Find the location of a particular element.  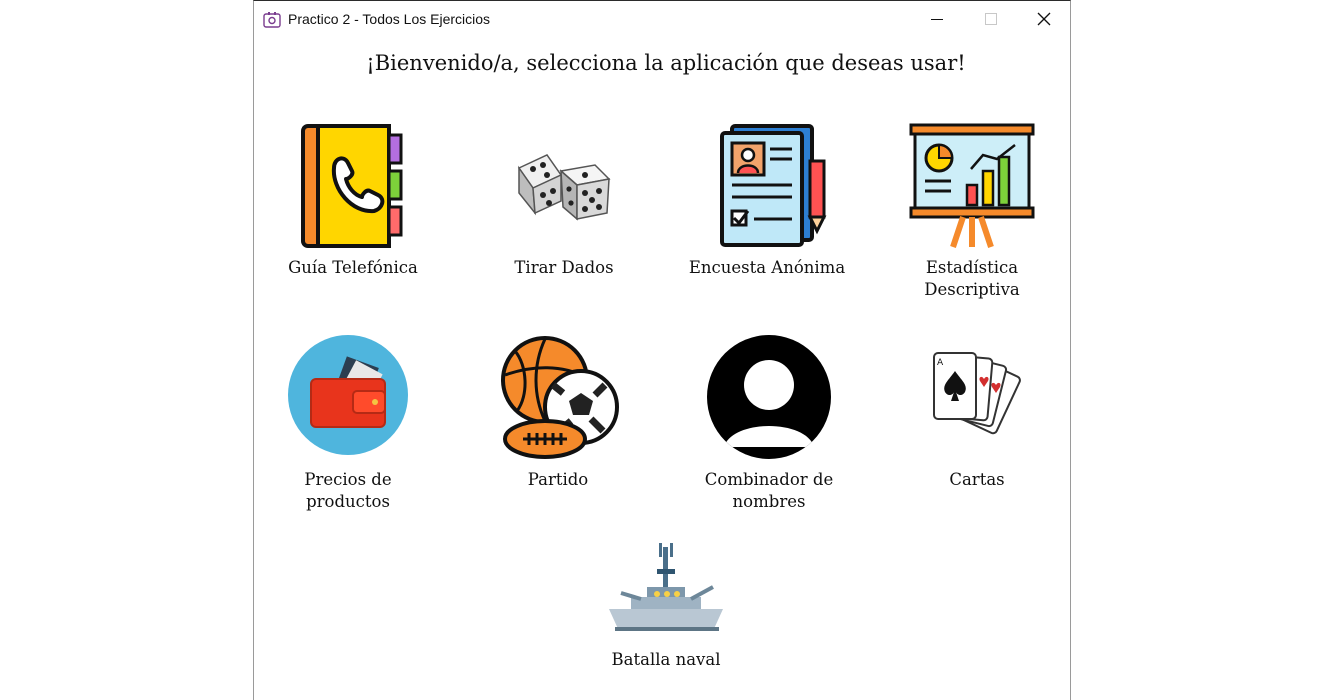

svg-text: A is located at coordinates (940, 363).